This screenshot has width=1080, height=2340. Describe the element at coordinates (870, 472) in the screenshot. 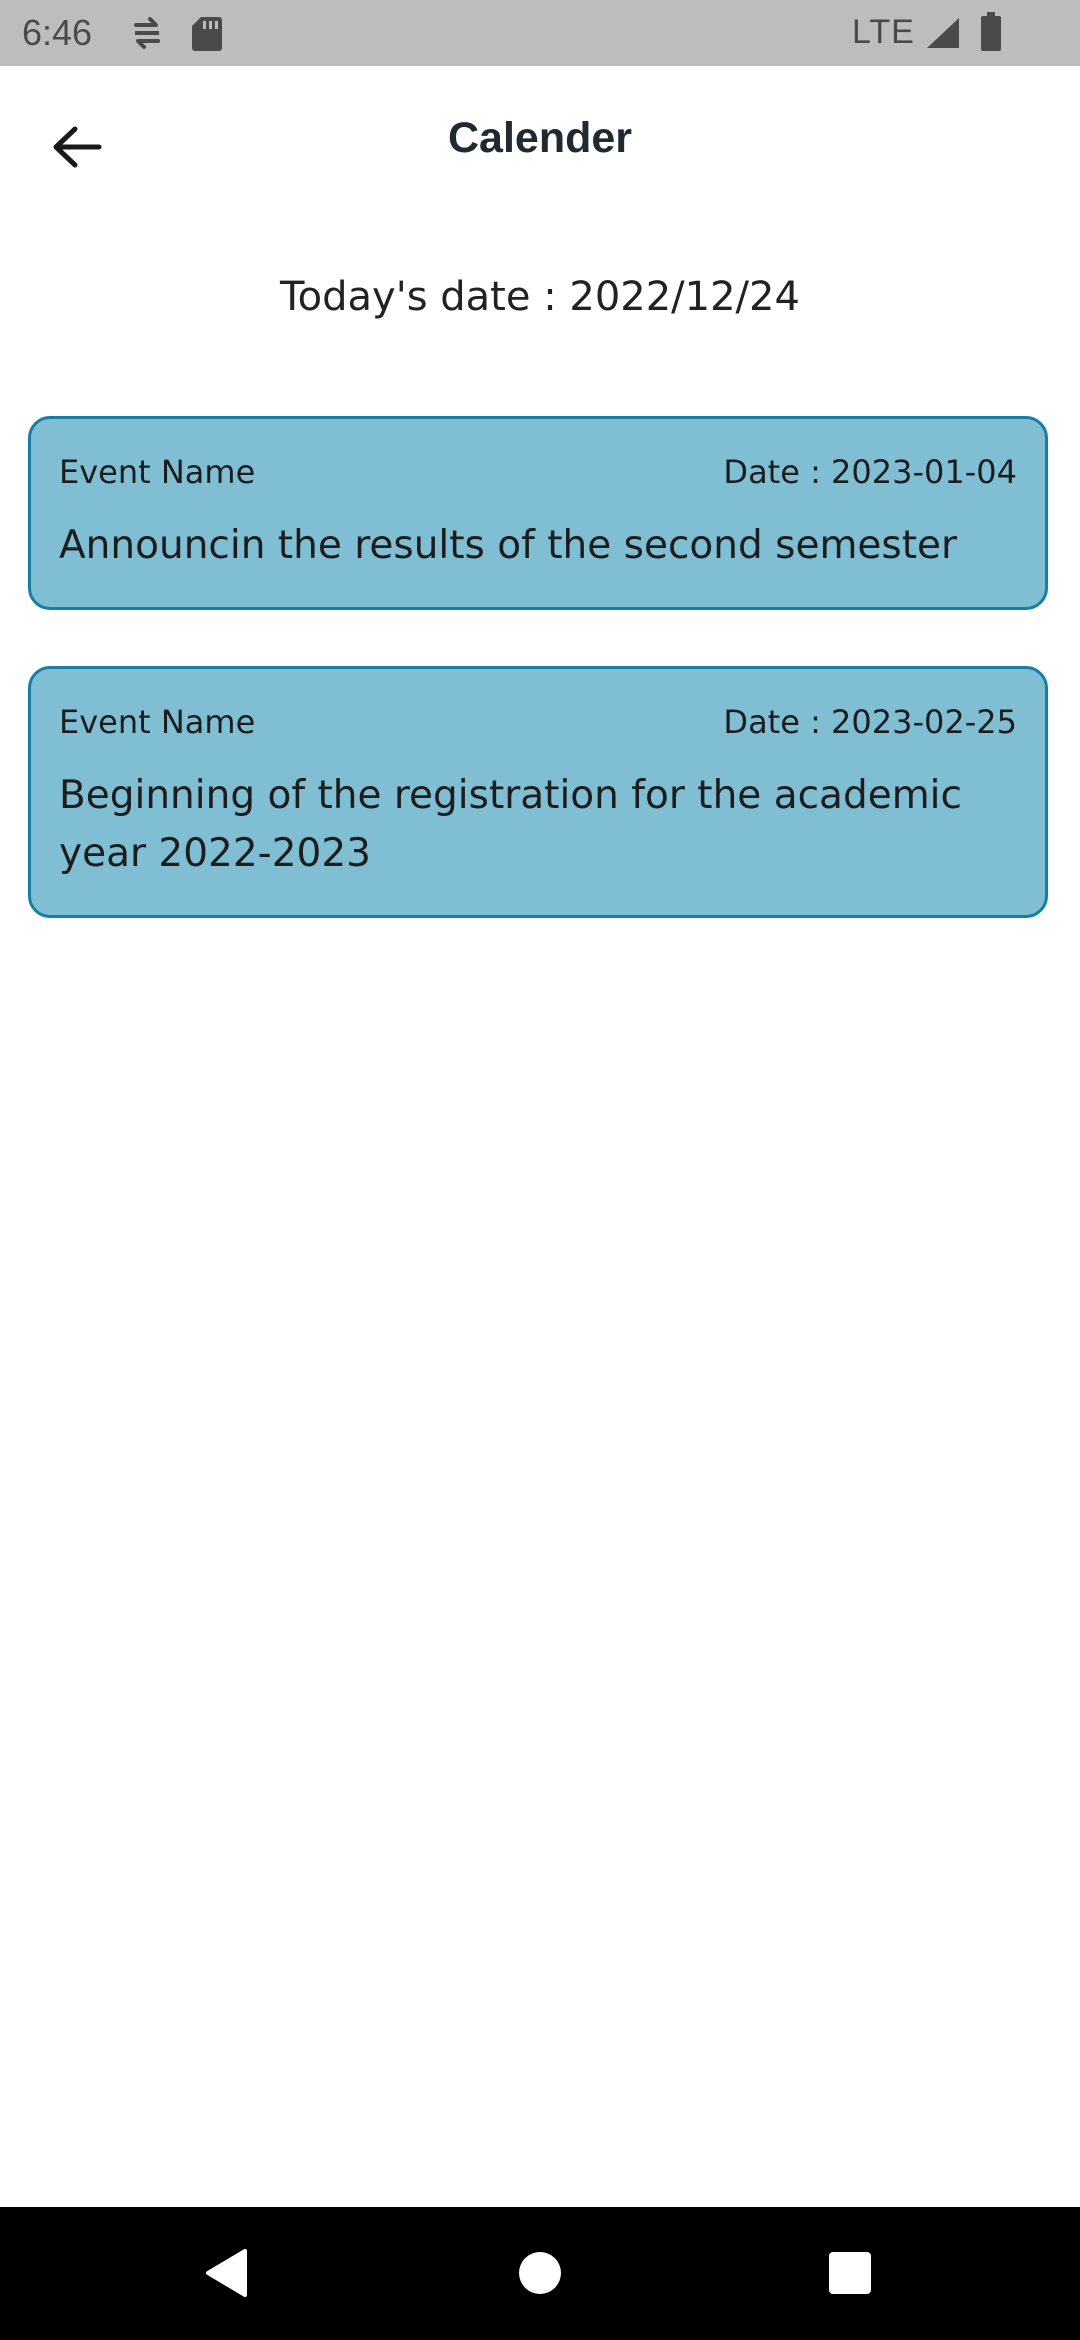

I see `event-date: Date : 2023-01-04` at that location.